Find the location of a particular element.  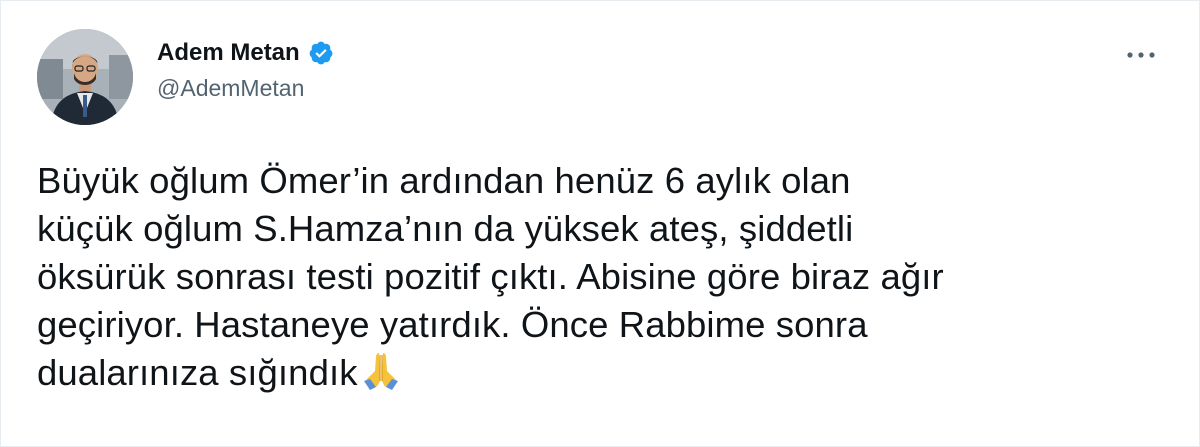

author-name-row: Adem Metan is located at coordinates (245, 53).